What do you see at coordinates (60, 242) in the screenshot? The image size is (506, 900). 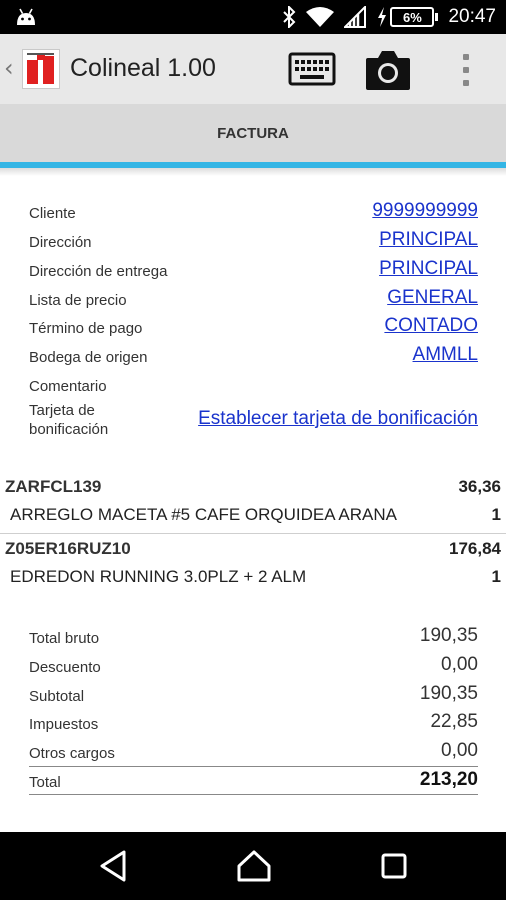 I see `field-label: Dirección` at bounding box center [60, 242].